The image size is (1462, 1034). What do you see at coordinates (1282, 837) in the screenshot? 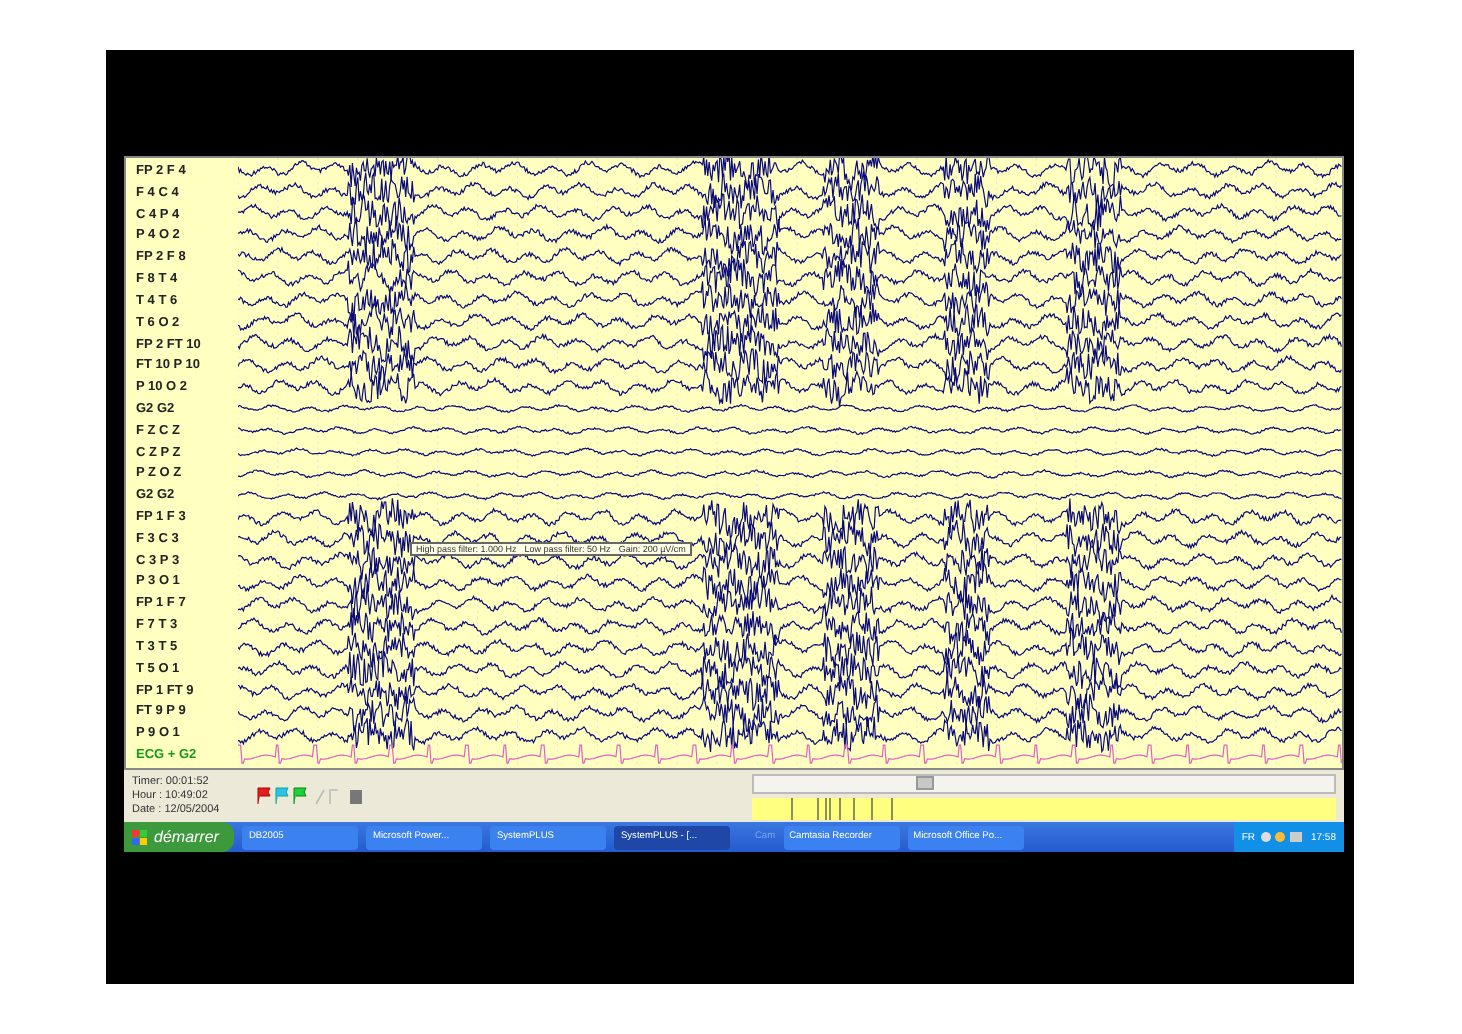
I see `tray-icons` at bounding box center [1282, 837].